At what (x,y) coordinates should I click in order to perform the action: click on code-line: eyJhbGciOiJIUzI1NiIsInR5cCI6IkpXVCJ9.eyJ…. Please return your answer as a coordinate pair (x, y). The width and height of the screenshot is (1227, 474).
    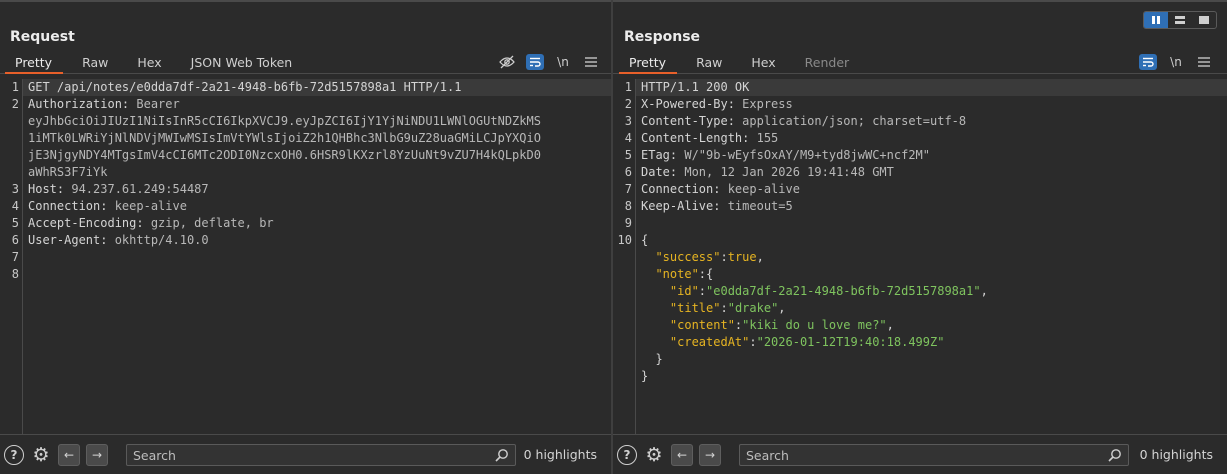
    Looking at the image, I should click on (305, 121).